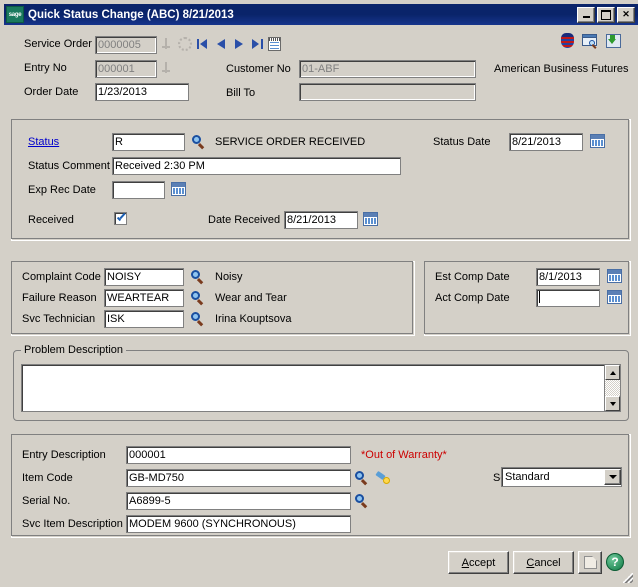  I want to click on service-order-nav, so click(220, 44).